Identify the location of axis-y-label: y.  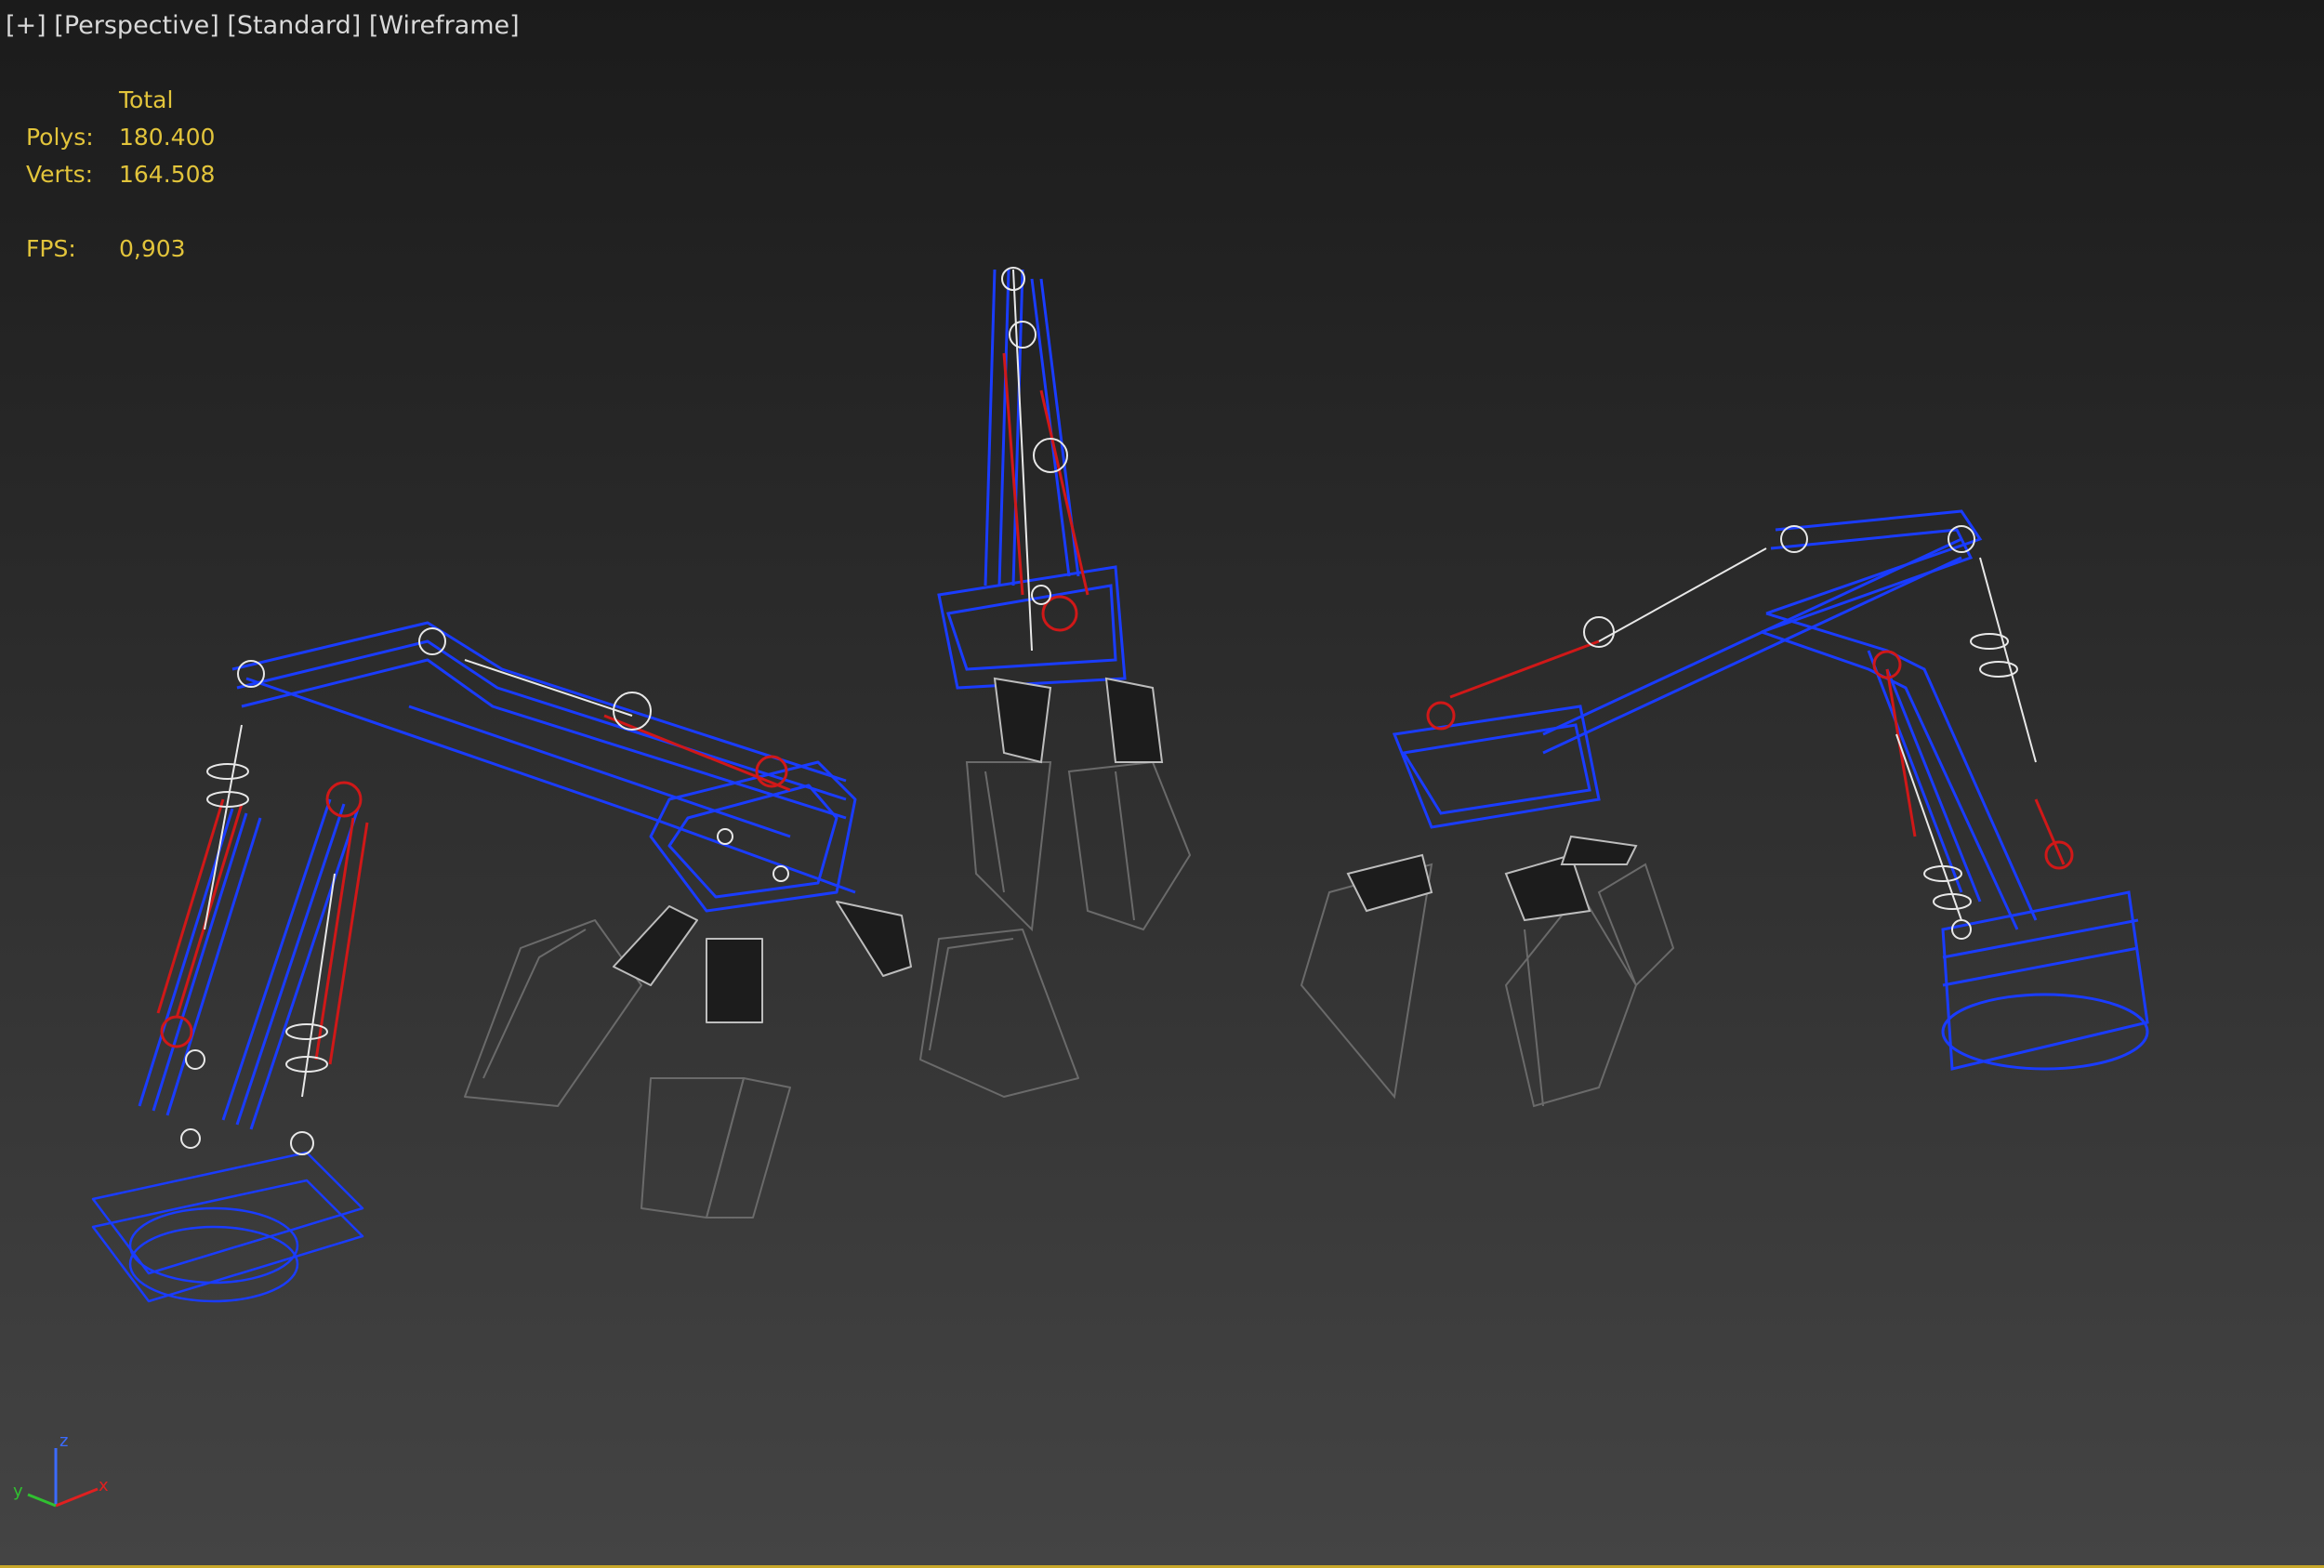
(18, 1492).